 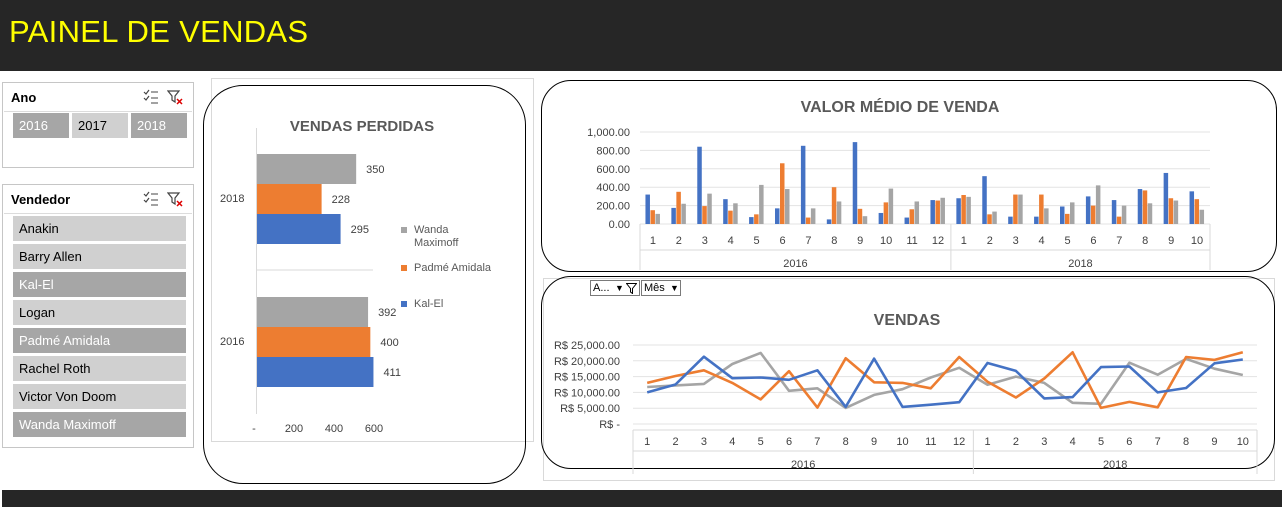 What do you see at coordinates (99, 368) in the screenshot?
I see `vendor-rachel-roth-button: Rachel Roth` at bounding box center [99, 368].